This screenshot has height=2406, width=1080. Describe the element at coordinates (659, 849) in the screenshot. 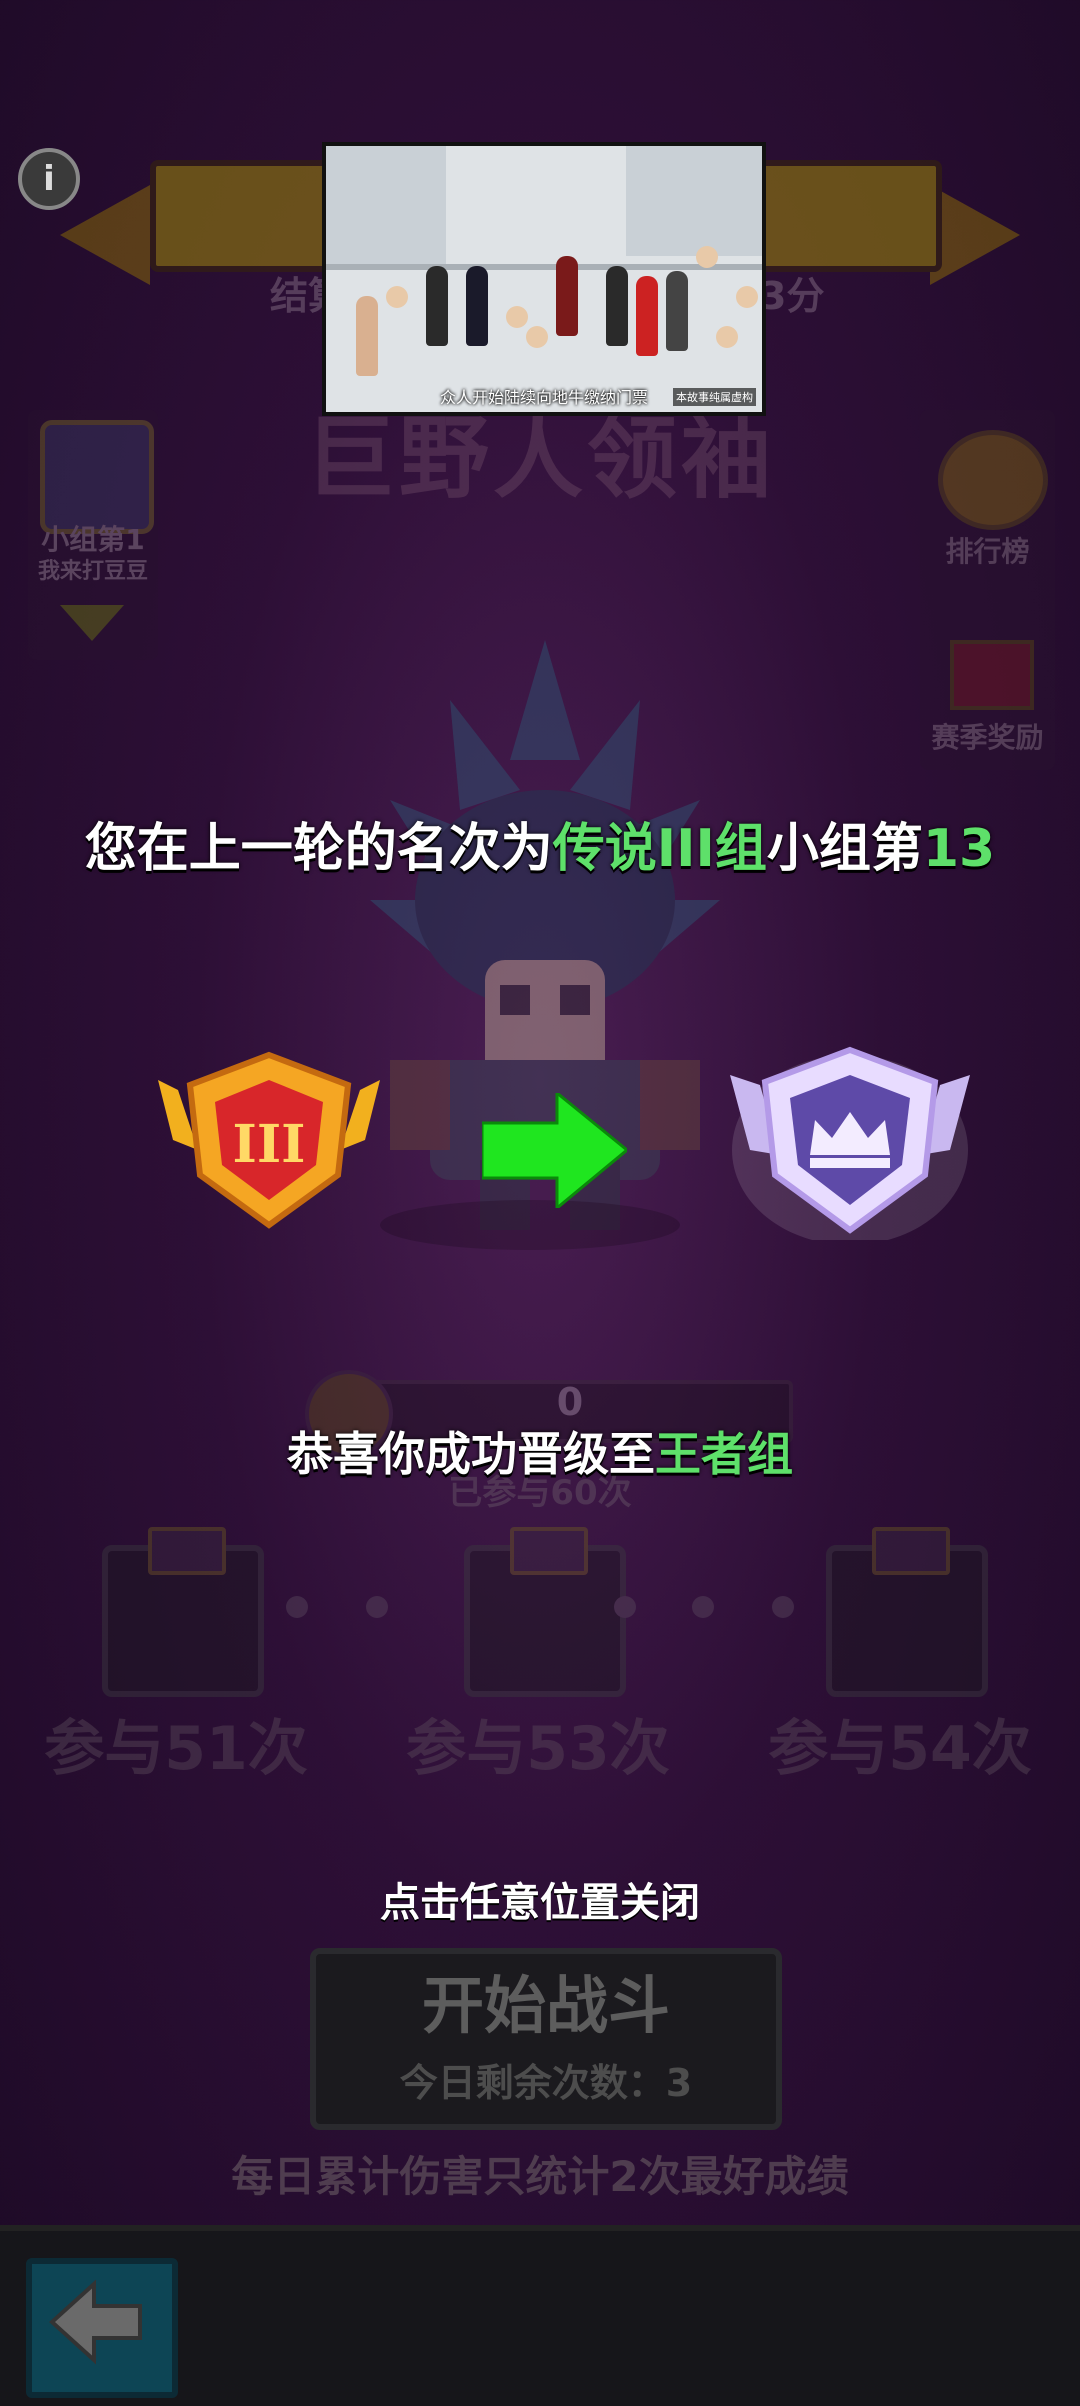

I see `result-group: 传说III组` at that location.